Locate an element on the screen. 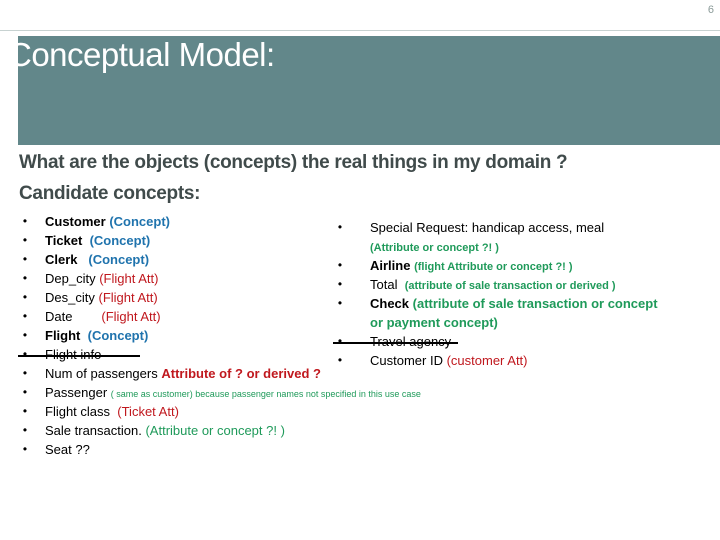  item-label: Seat ?? is located at coordinates (67, 449).